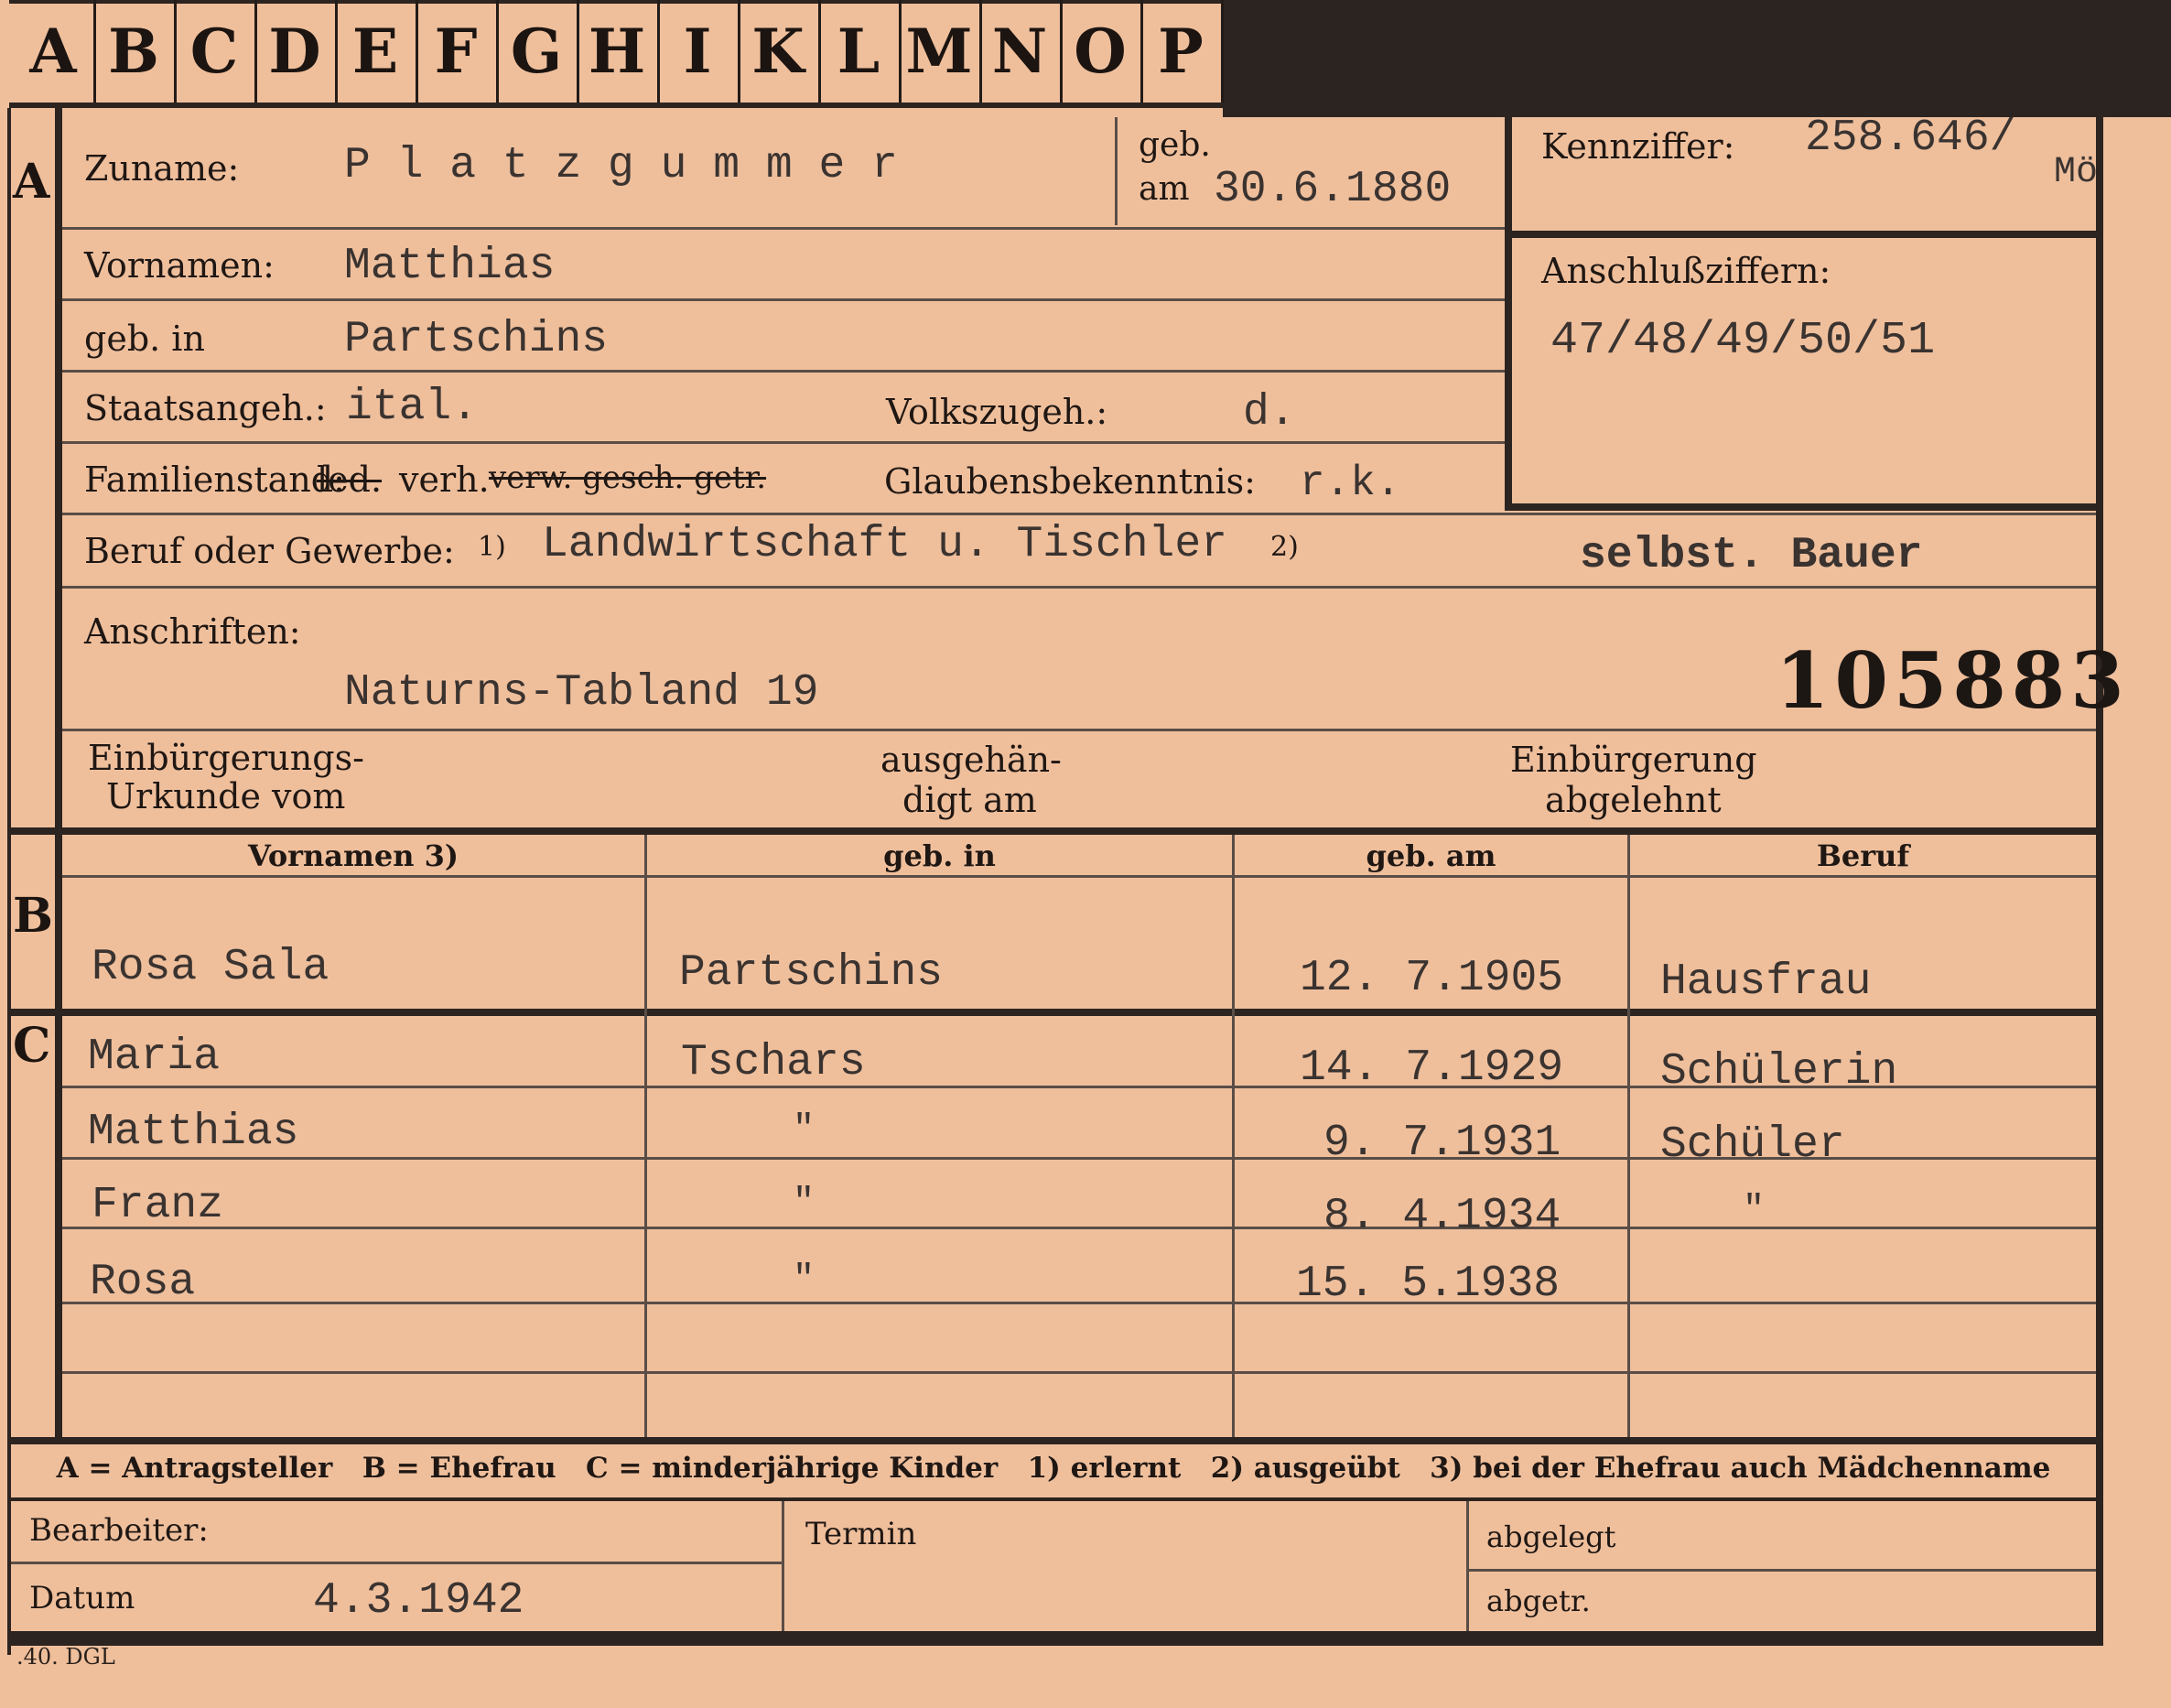 This screenshot has width=2171, height=1708. What do you see at coordinates (1442, 1143) in the screenshot?
I see `child-2-gebam: 9. 7.1931` at bounding box center [1442, 1143].